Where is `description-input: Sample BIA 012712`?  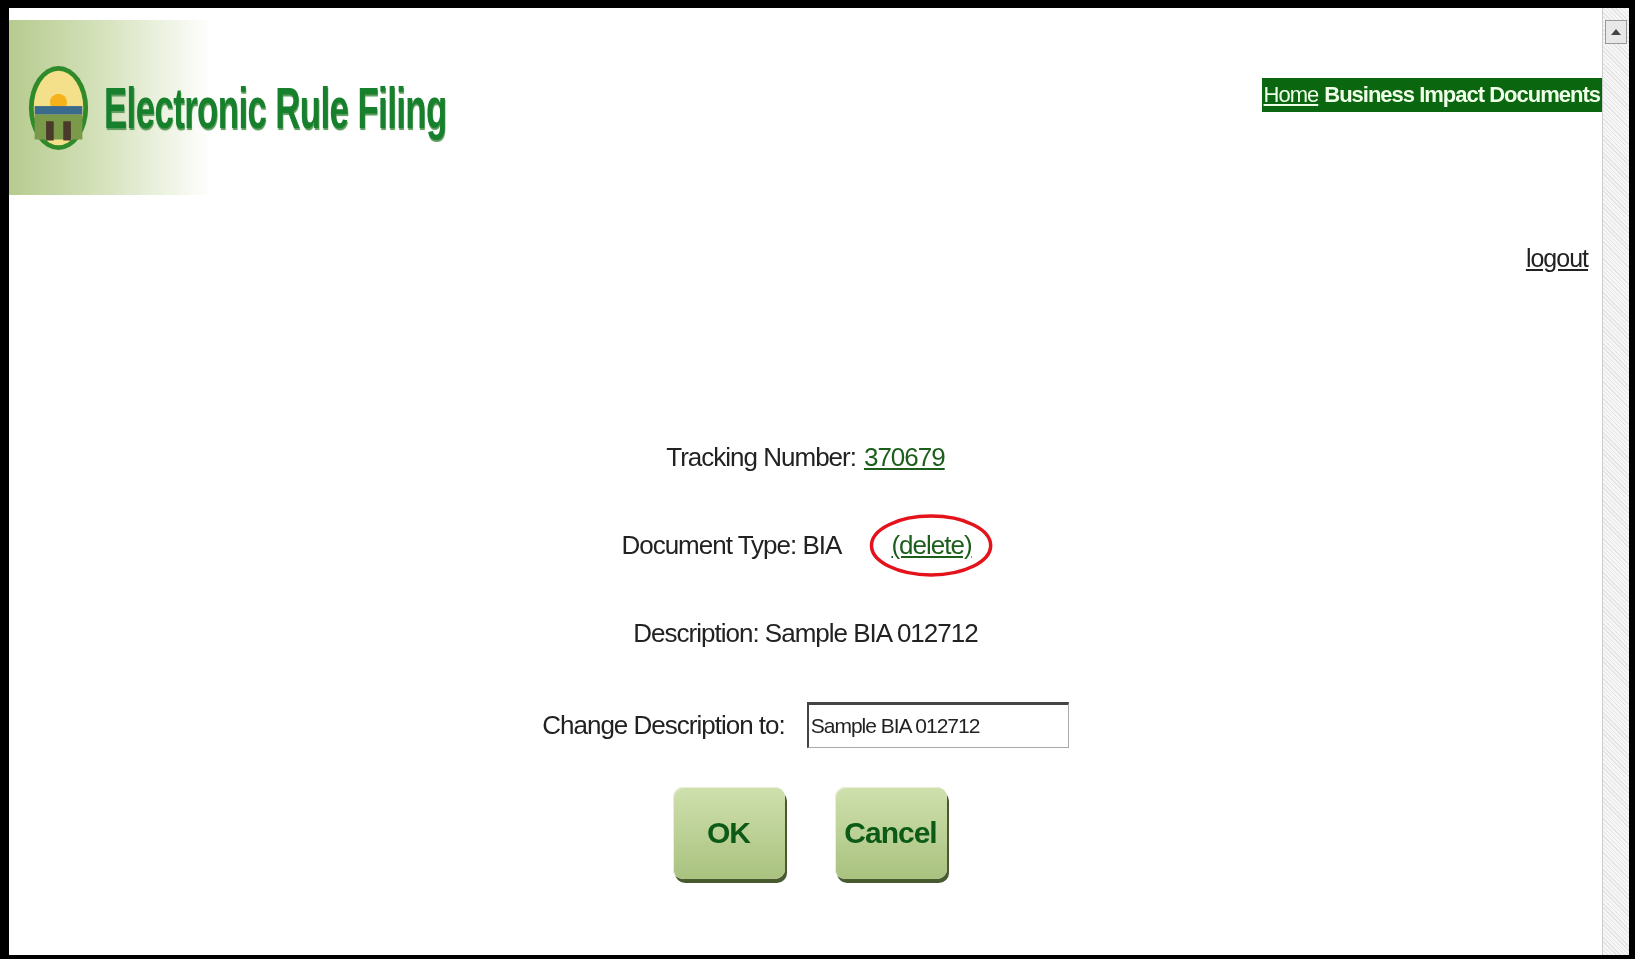 description-input: Sample BIA 012712 is located at coordinates (937, 725).